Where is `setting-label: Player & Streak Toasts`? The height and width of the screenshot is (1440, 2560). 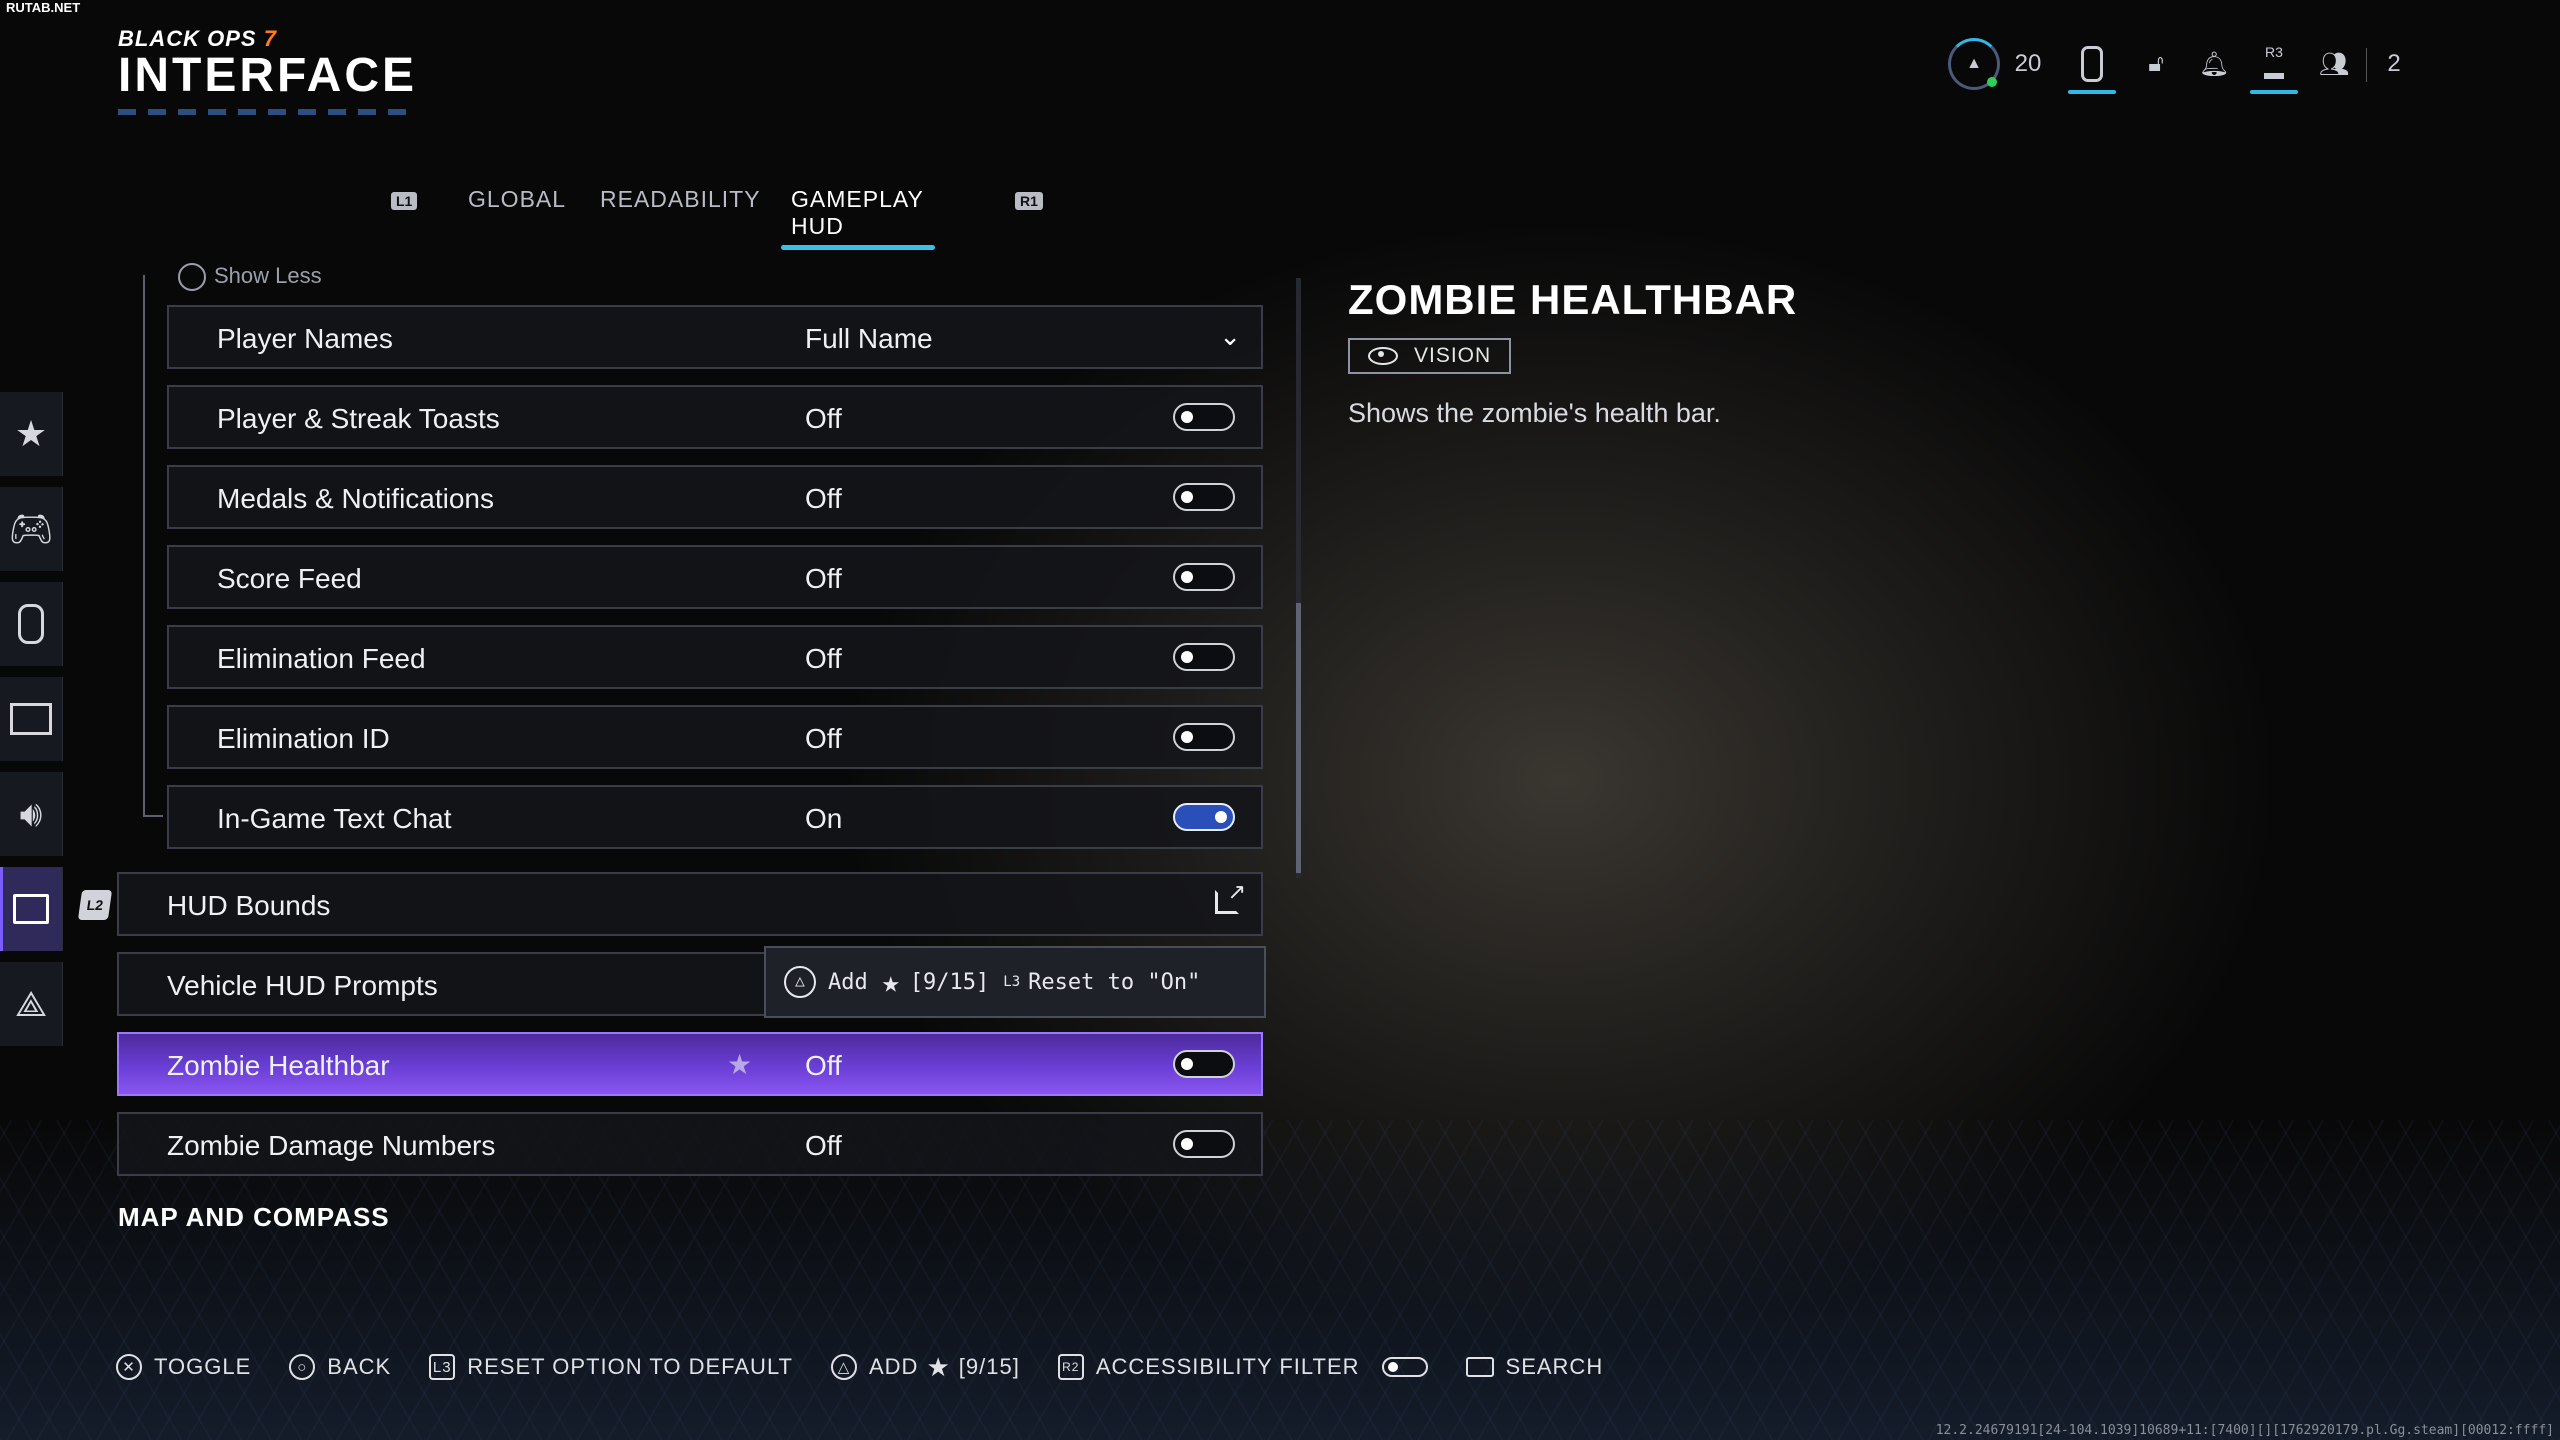 setting-label: Player & Streak Toasts is located at coordinates (358, 418).